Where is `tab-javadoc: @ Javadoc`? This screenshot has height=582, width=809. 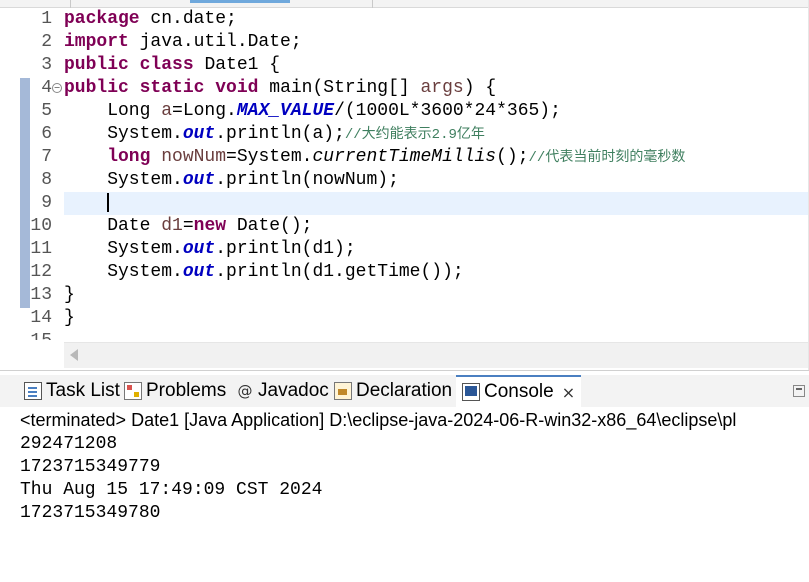 tab-javadoc: @ Javadoc is located at coordinates (282, 391).